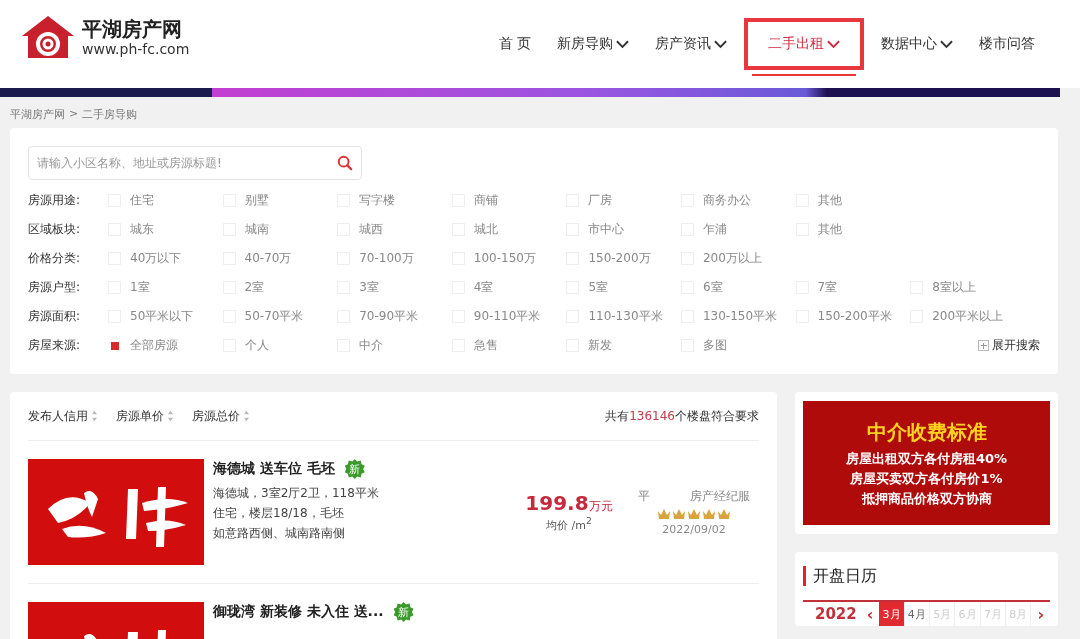  Describe the element at coordinates (691, 44) in the screenshot. I see `nav-item: 房产资讯` at that location.